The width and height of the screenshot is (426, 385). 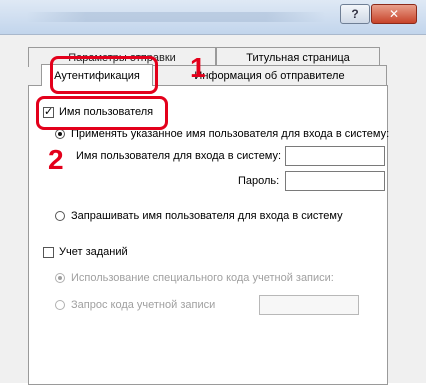 I want to click on close-button: ✕, so click(x=394, y=14).